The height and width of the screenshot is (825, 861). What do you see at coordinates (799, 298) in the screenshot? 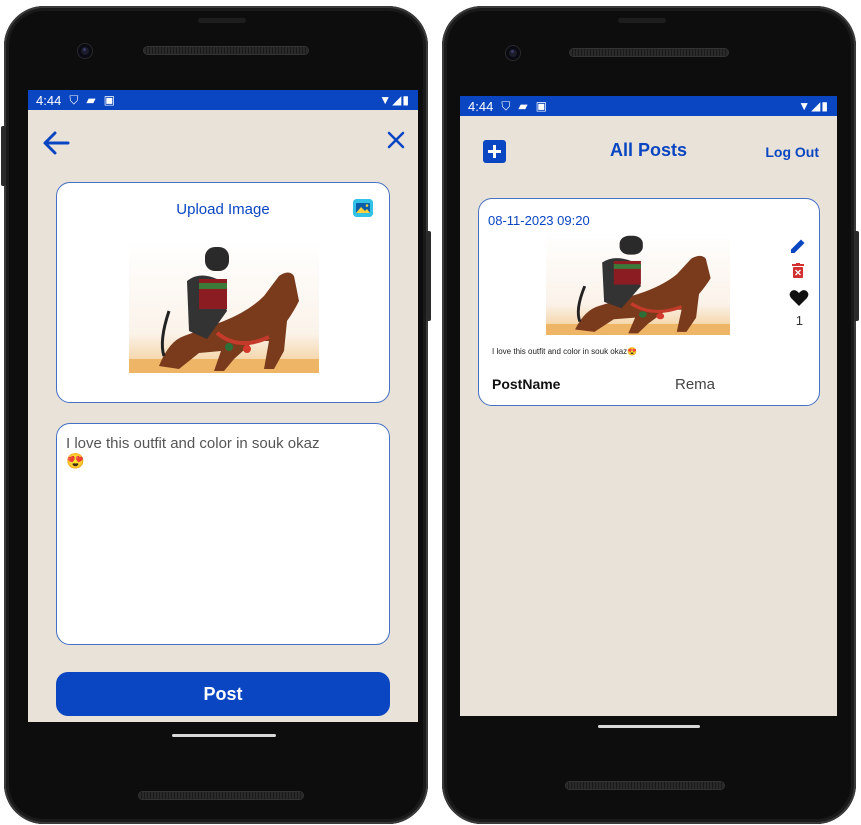
I see `heart-icon` at bounding box center [799, 298].